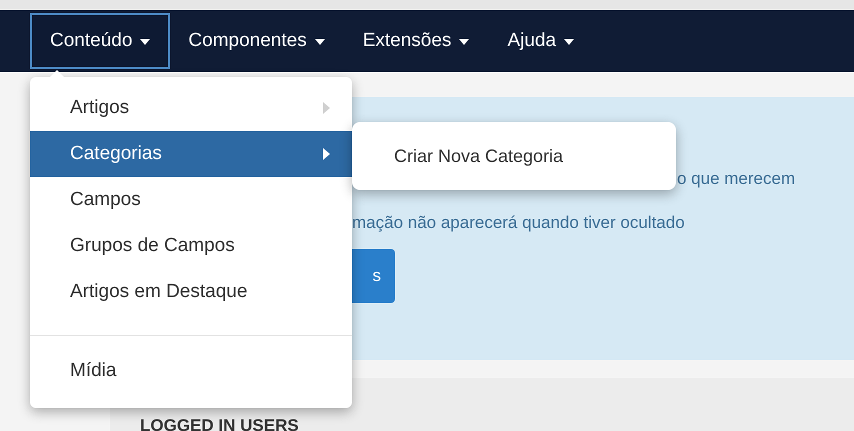  I want to click on menu-item-label: Campos, so click(105, 200).